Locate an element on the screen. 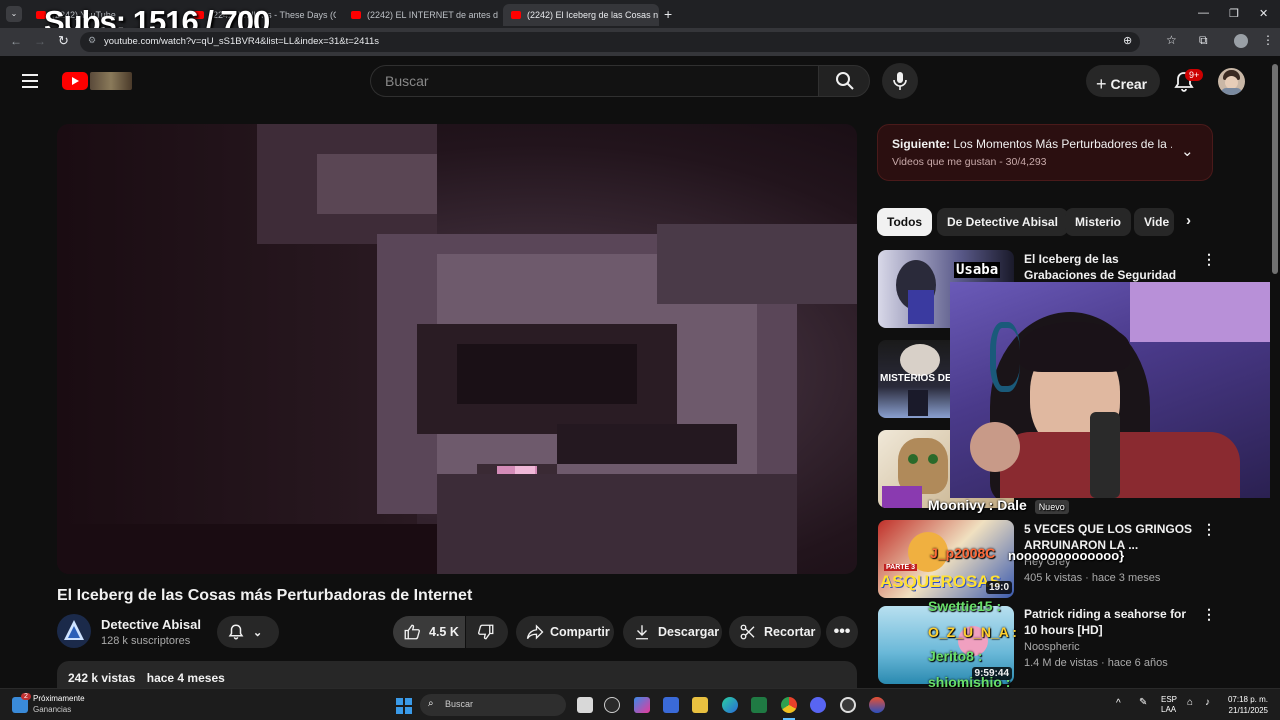 The image size is (1280, 720). back-icon: ← is located at coordinates (16, 41).